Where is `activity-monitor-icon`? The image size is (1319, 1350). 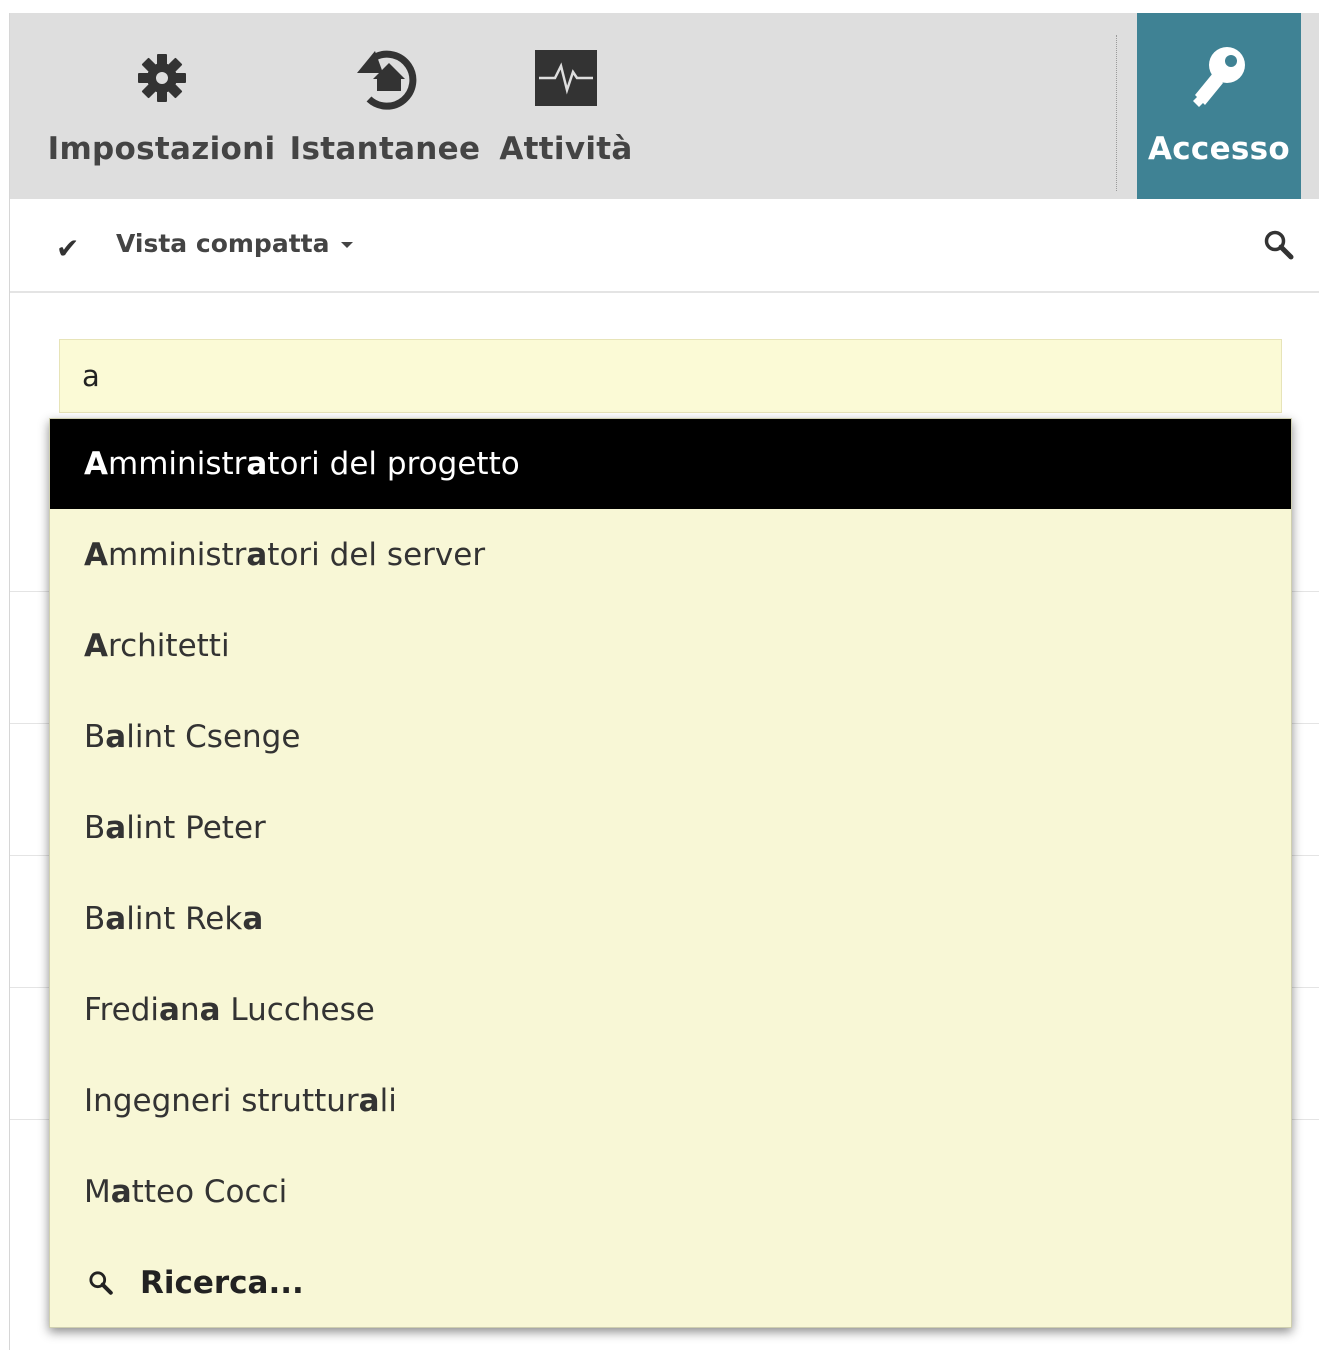 activity-monitor-icon is located at coordinates (566, 78).